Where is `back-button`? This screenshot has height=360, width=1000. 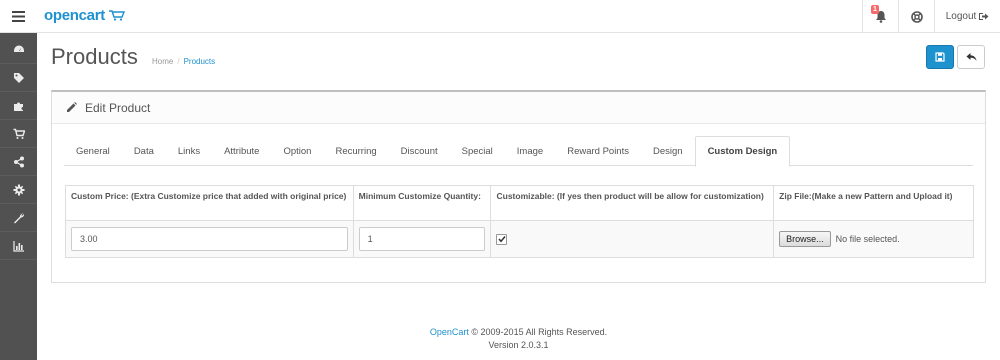 back-button is located at coordinates (971, 57).